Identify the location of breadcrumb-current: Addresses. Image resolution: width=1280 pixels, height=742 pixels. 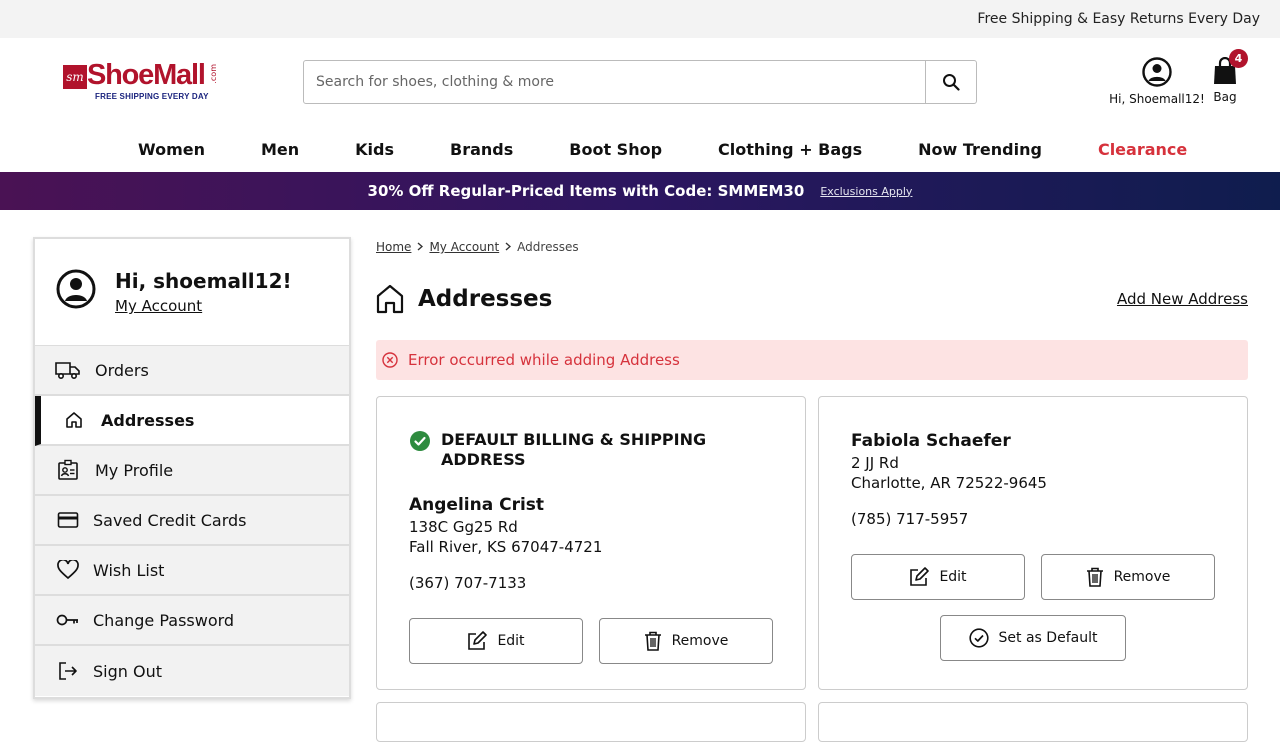
(548, 247).